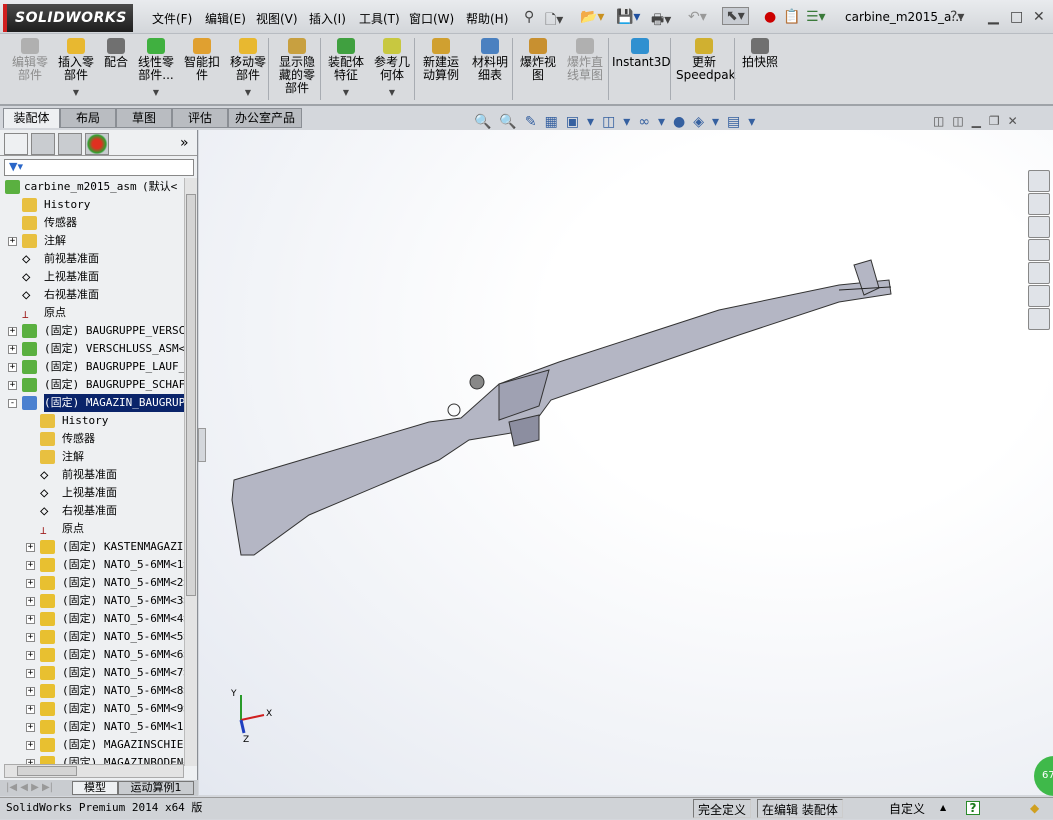  What do you see at coordinates (1039, 204) in the screenshot?
I see `home-icon` at bounding box center [1039, 204].